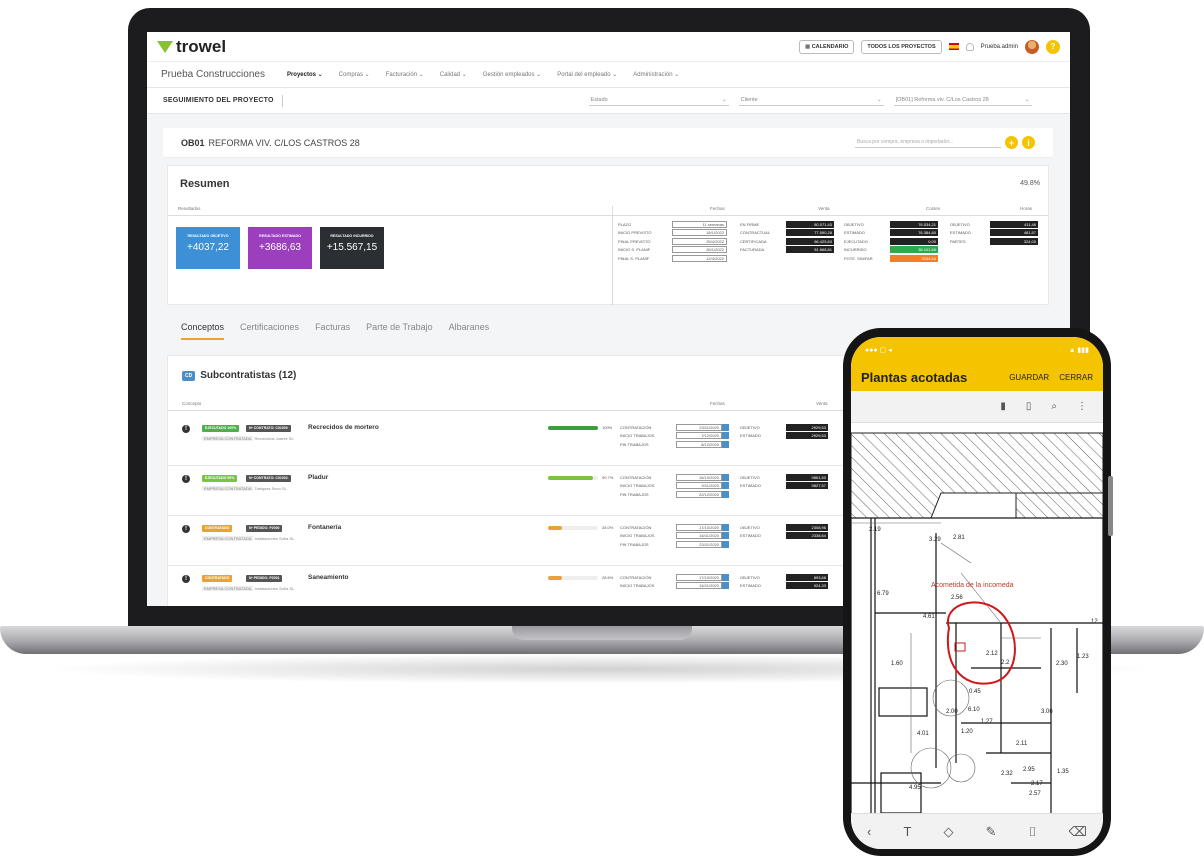  Describe the element at coordinates (354, 74) in the screenshot. I see `nav-compras: Compras ⌄` at that location.